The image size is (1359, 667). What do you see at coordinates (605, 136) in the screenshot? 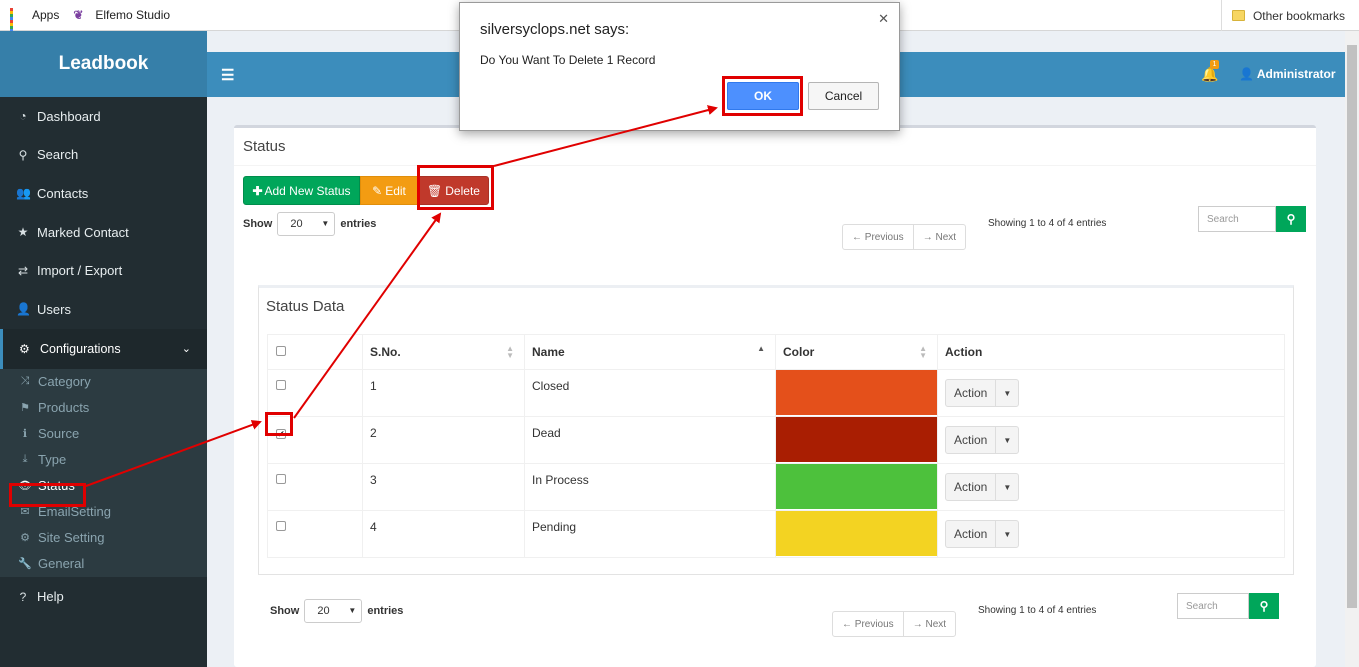
I see `arrow-delete-to-ok` at bounding box center [605, 136].